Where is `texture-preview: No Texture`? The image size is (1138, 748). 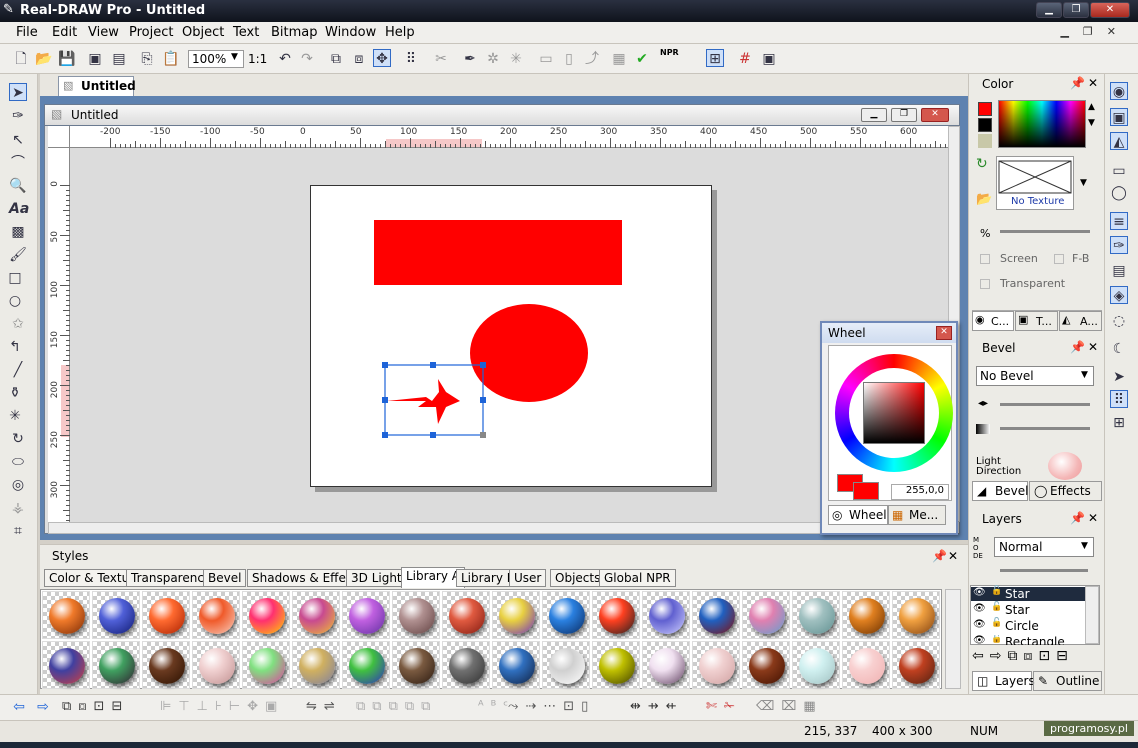
texture-preview: No Texture is located at coordinates (1035, 183).